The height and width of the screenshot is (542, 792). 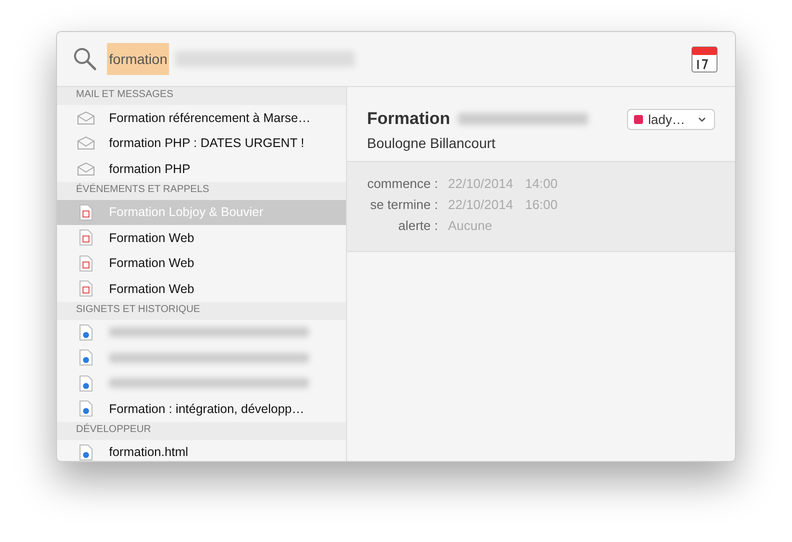 What do you see at coordinates (541, 204) in the screenshot?
I see `field-time: 16:00` at bounding box center [541, 204].